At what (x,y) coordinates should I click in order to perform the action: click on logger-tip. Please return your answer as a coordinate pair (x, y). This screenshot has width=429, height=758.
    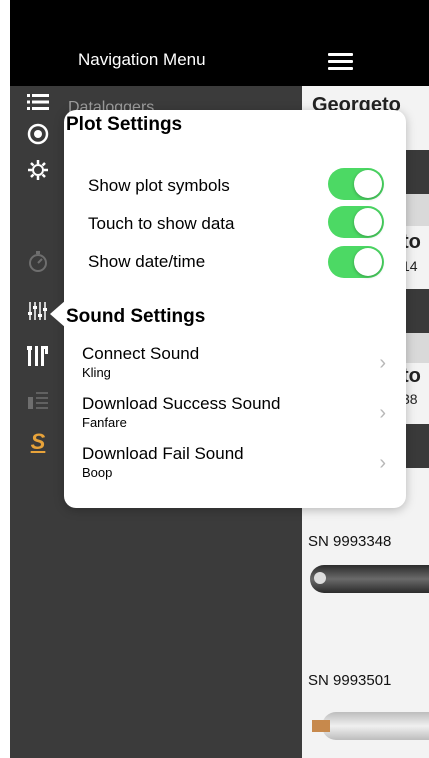
    Looking at the image, I should click on (321, 726).